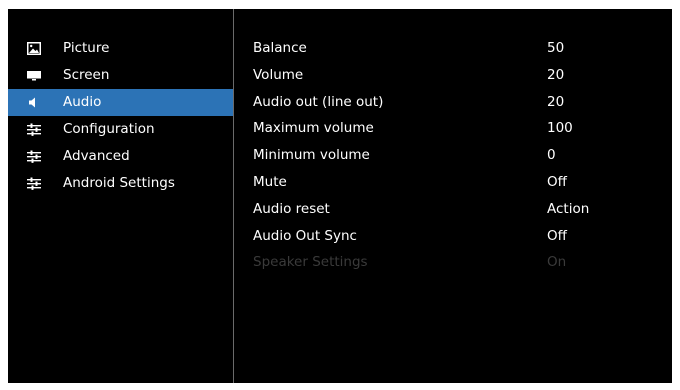 The width and height of the screenshot is (680, 390). What do you see at coordinates (278, 74) in the screenshot?
I see `setting-name: Volume` at bounding box center [278, 74].